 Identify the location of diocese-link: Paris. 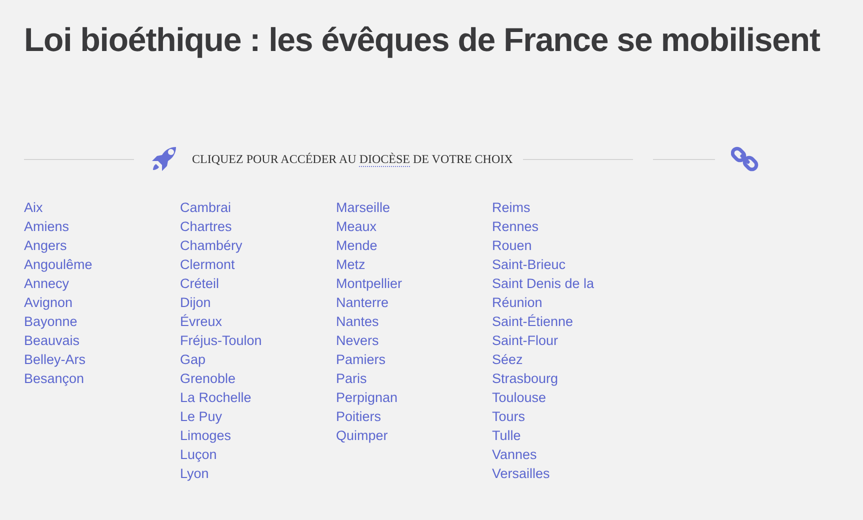
(351, 378).